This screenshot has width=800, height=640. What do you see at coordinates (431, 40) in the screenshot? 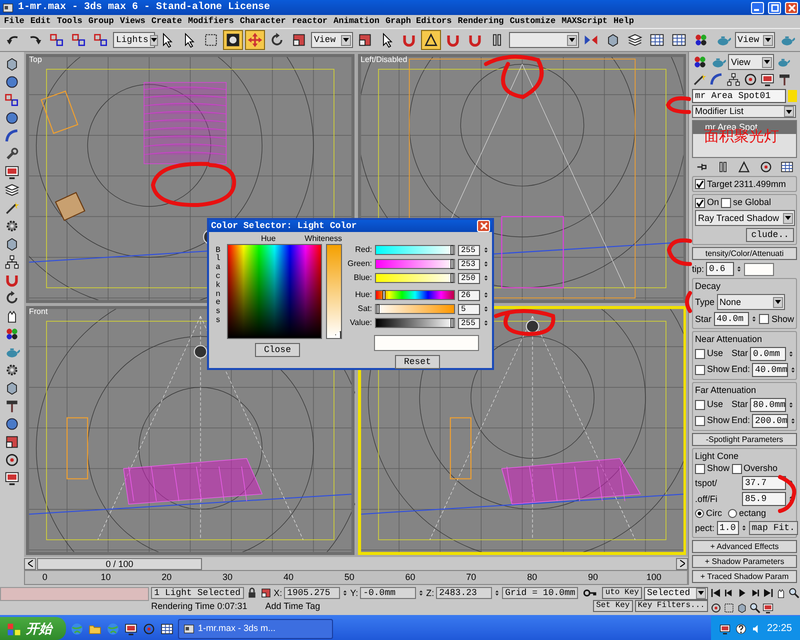
I see `angle-snap-icon` at bounding box center [431, 40].